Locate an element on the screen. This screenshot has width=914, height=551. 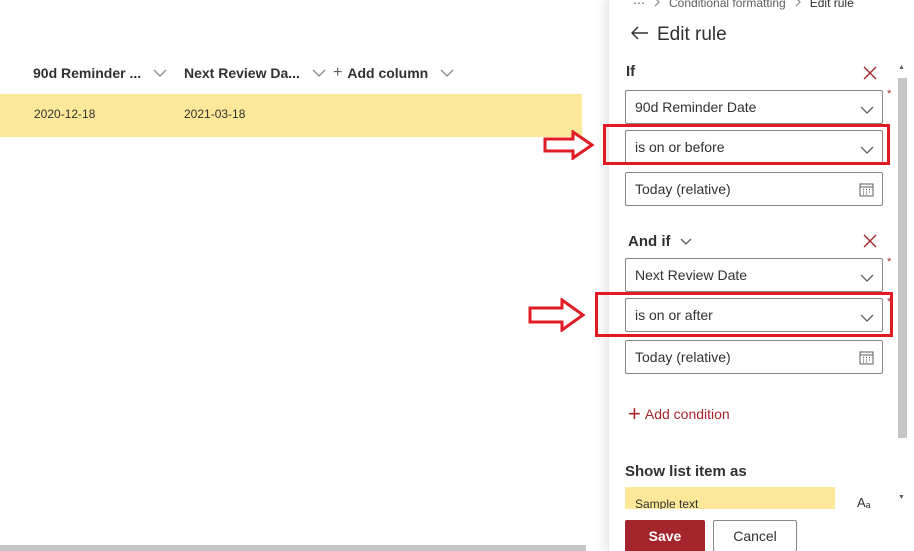
dropdown-value: is on or after is located at coordinates (674, 315).